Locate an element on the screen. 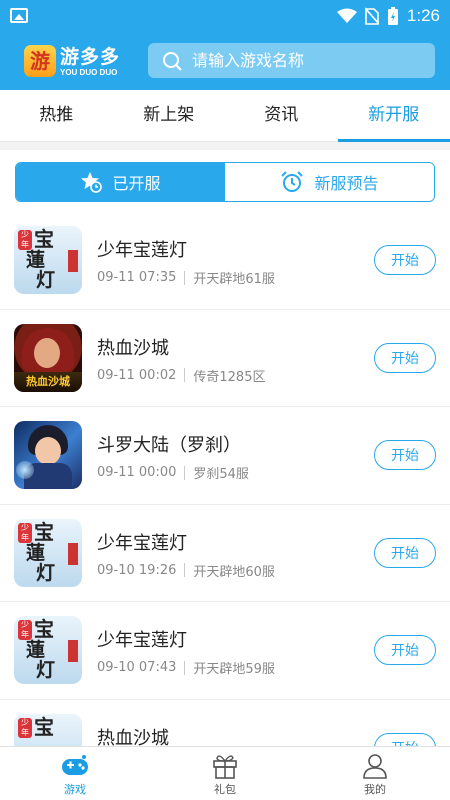 Image resolution: width=450 pixels, height=800 pixels. app-logo: 游 游多多 YOU DUO DUO is located at coordinates (83, 61).